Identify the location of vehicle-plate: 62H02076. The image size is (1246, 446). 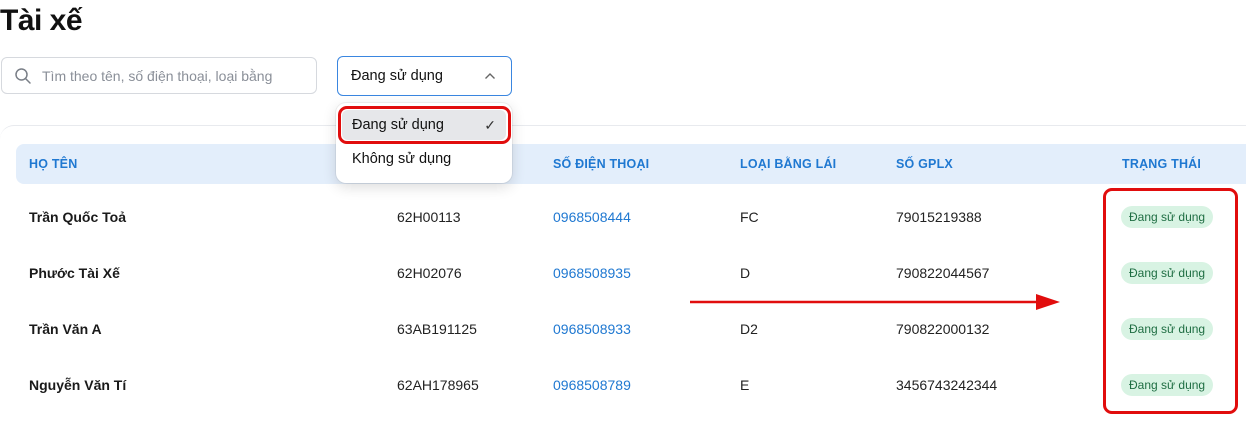
(429, 273).